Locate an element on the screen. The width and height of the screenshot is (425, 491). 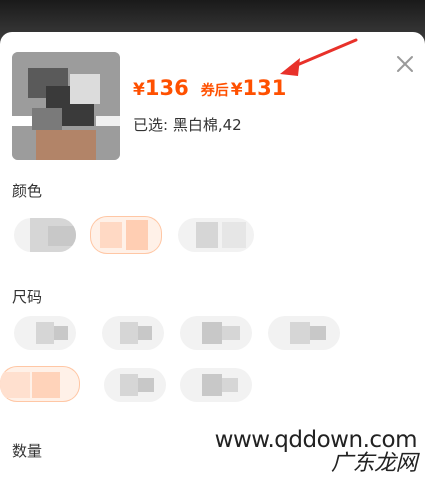
size-section-title: 尺码 is located at coordinates (27, 297).